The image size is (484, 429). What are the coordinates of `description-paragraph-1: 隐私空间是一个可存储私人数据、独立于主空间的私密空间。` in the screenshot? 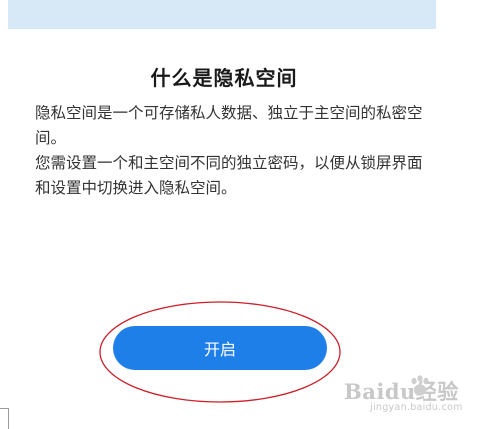 It's located at (229, 125).